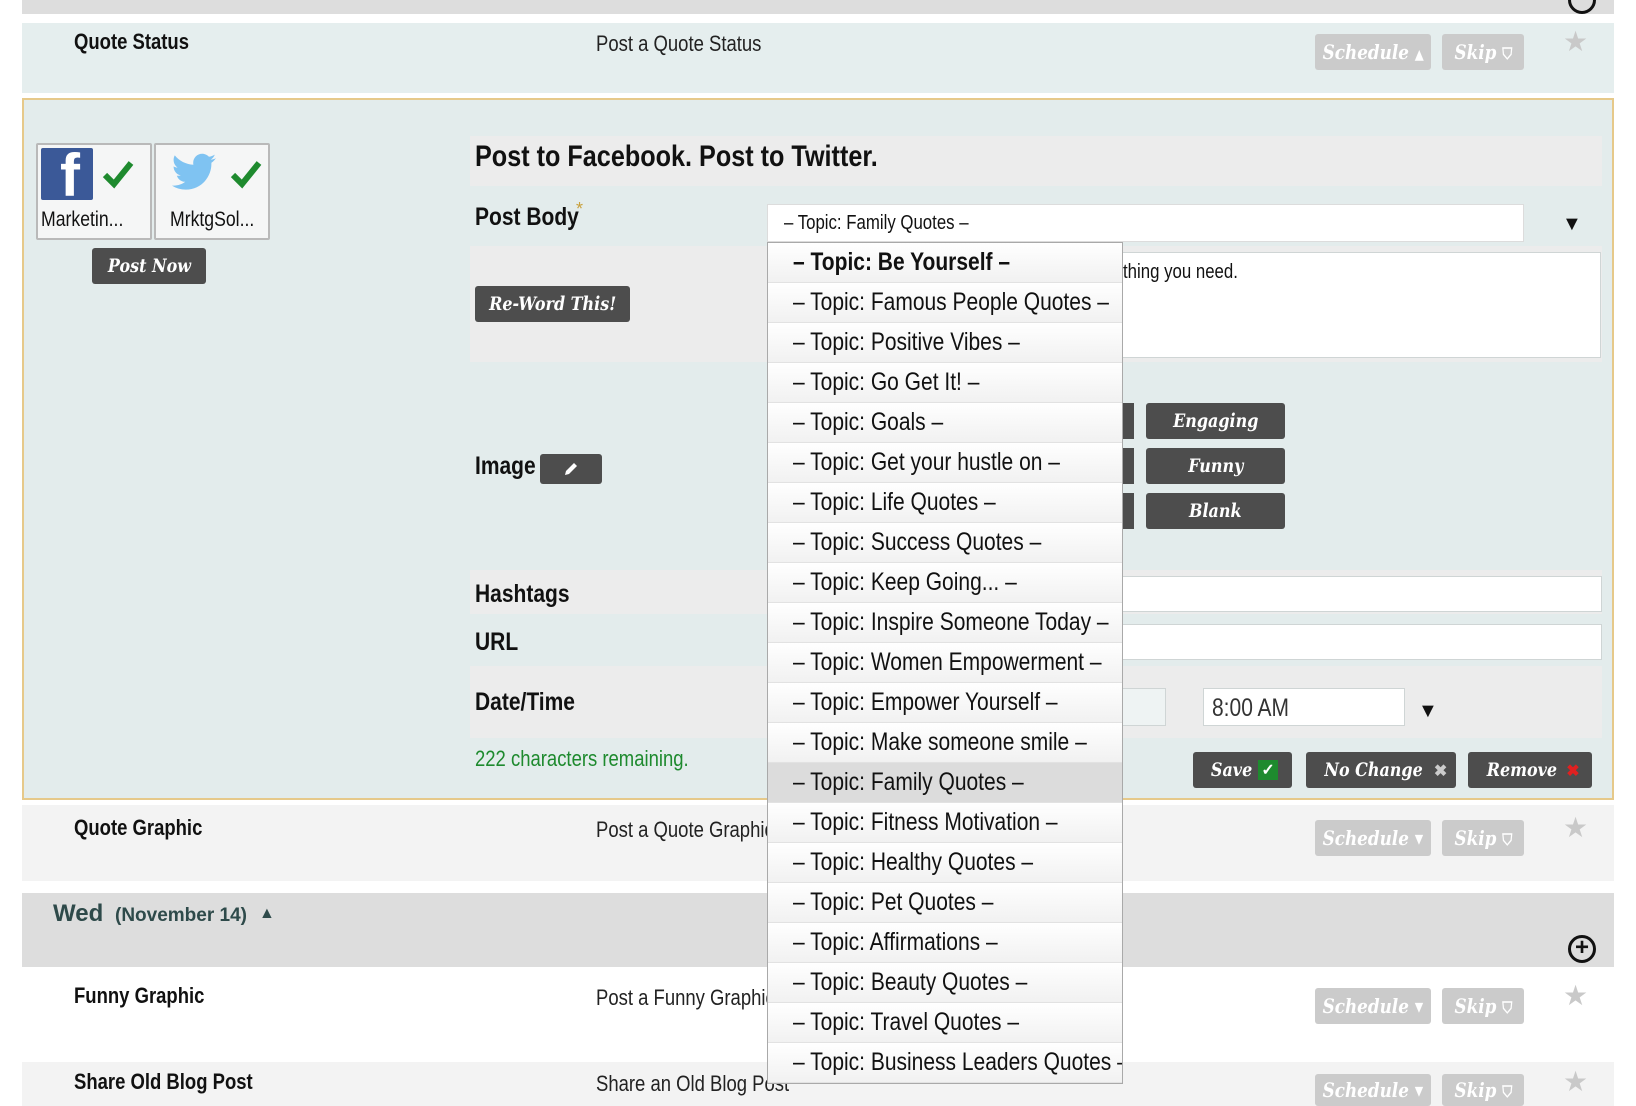 This screenshot has width=1636, height=1106. Describe the element at coordinates (194, 171) in the screenshot. I see `twitter-bird-icon` at that location.